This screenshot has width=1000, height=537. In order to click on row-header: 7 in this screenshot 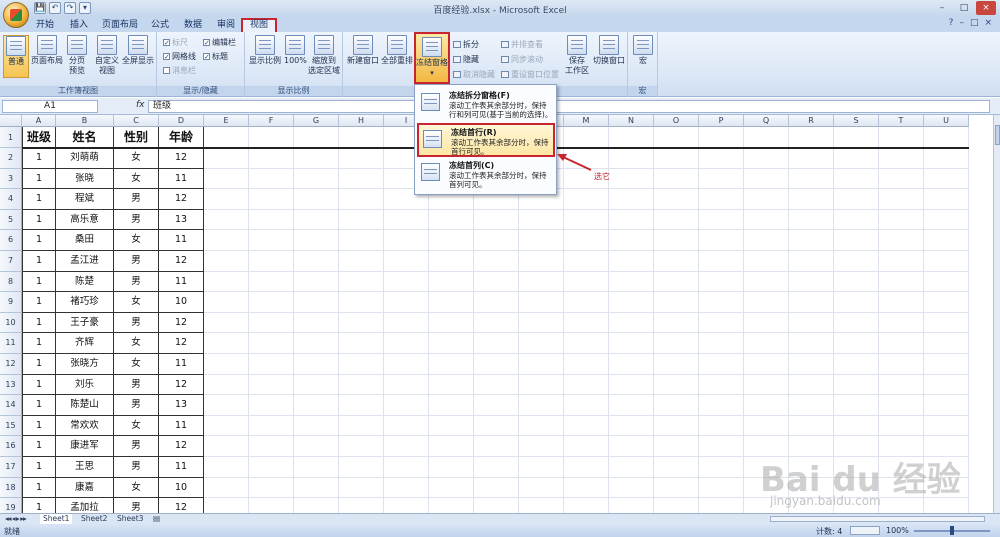, I will do `click(11, 261)`.